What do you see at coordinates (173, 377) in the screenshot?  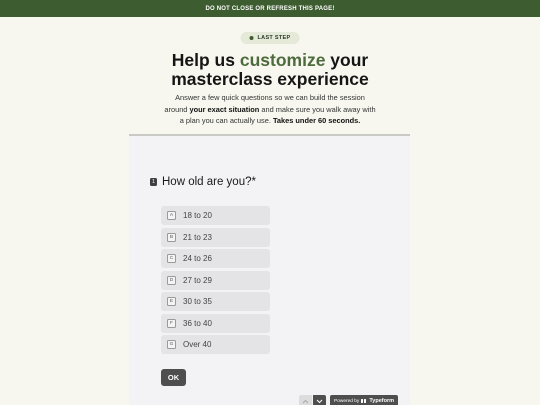 I see `ok-button: OK` at bounding box center [173, 377].